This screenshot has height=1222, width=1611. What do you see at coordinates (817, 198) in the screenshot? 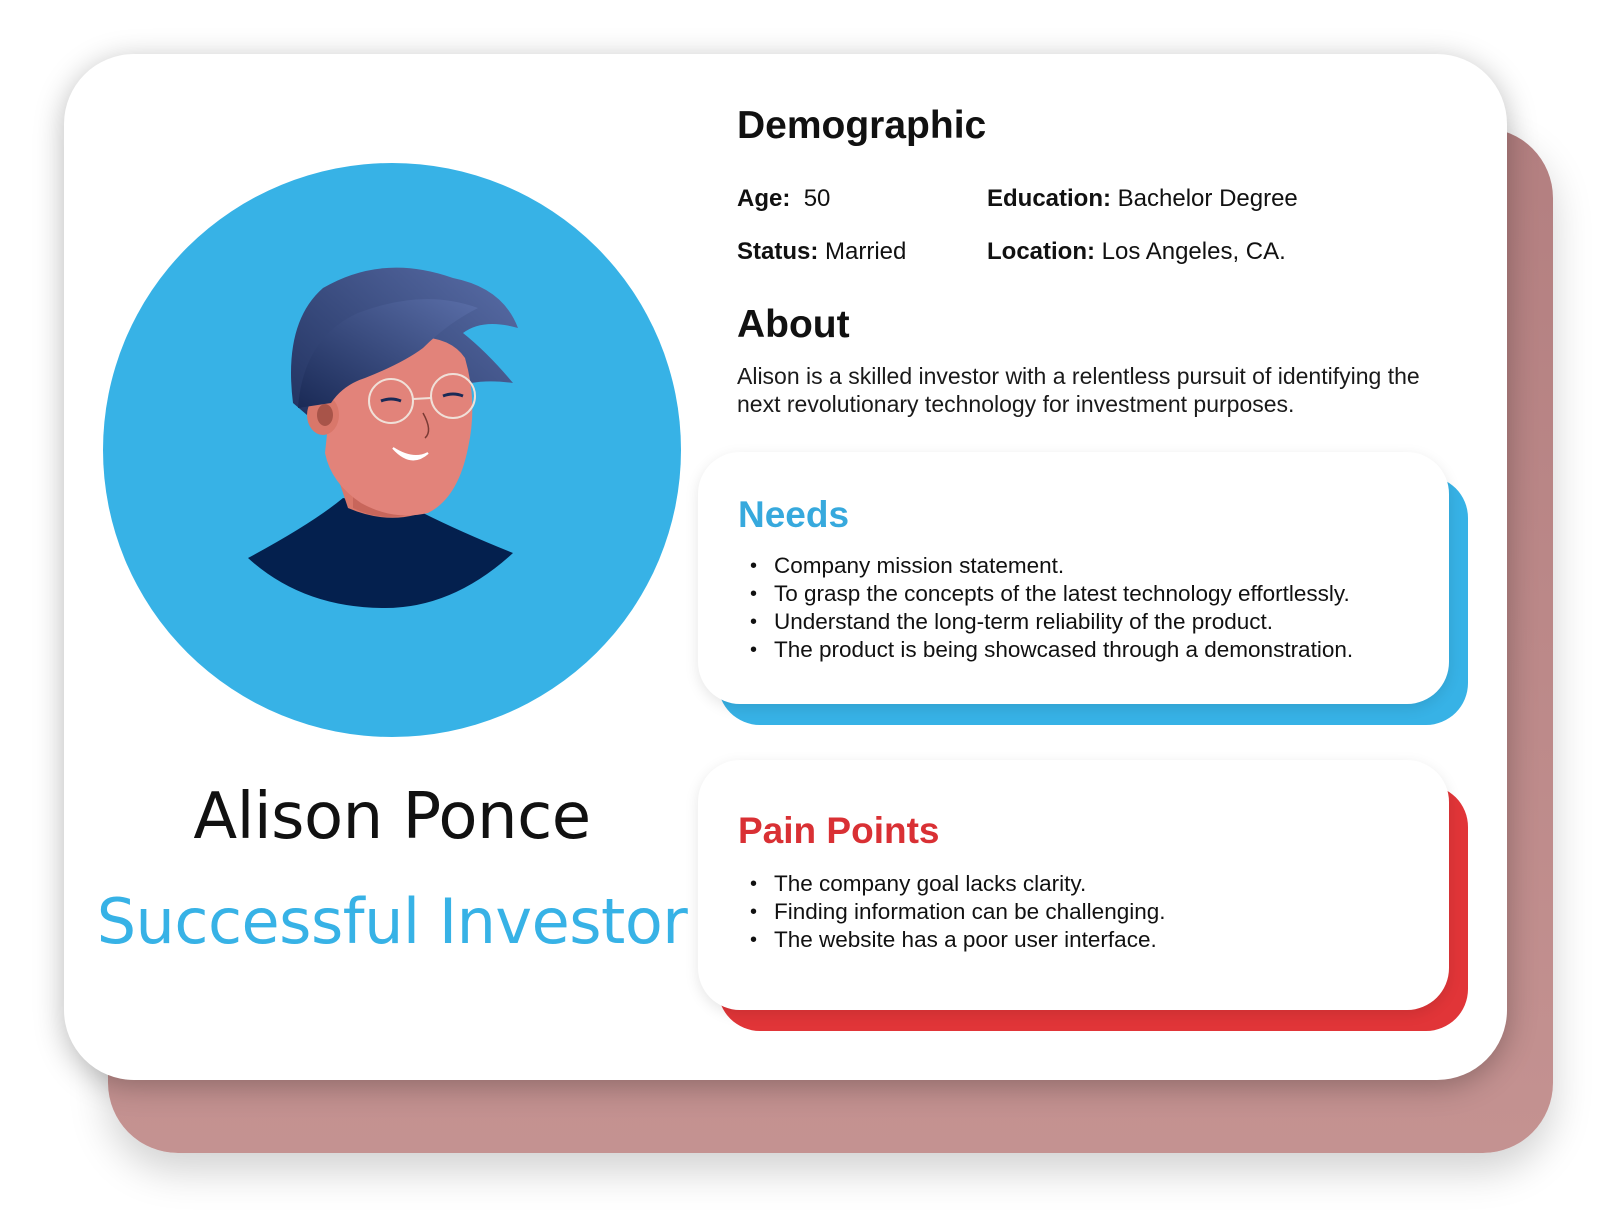
I see `age-value: 50` at bounding box center [817, 198].